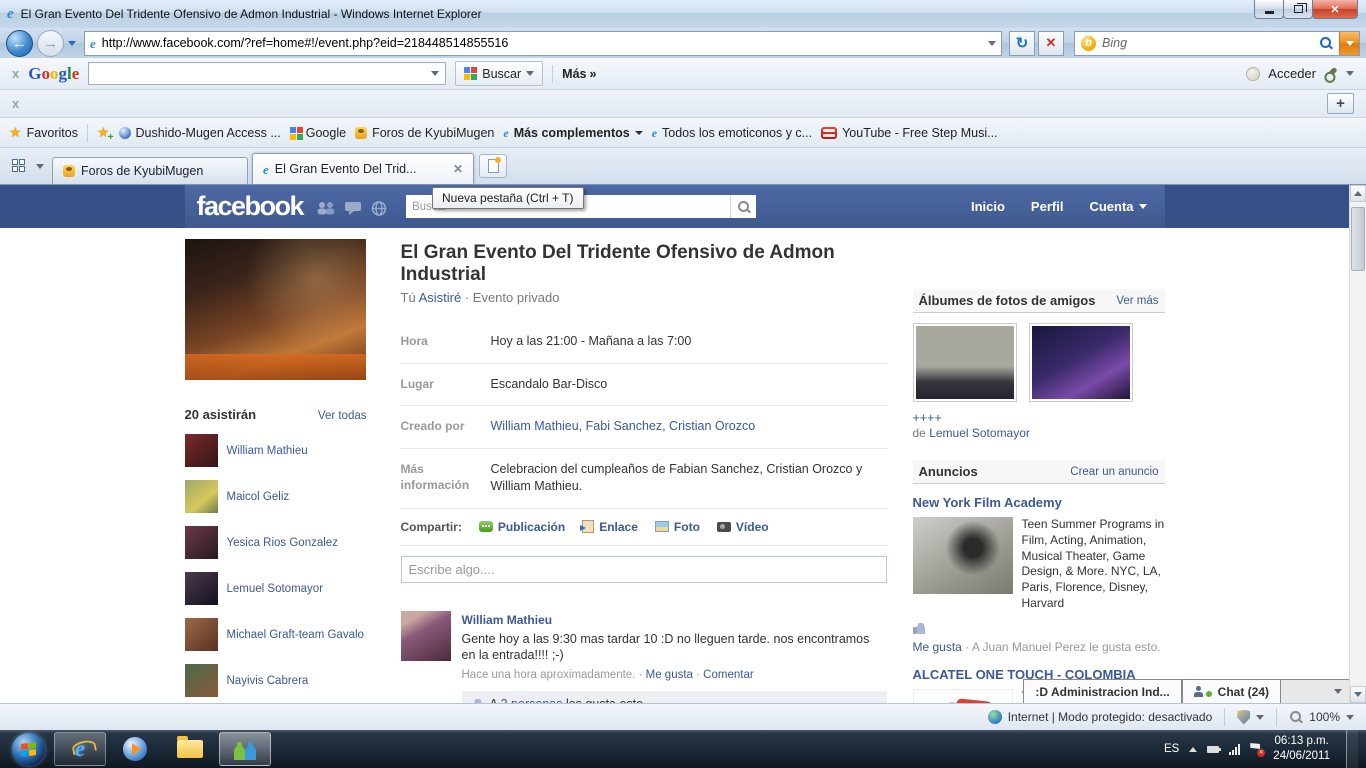 The height and width of the screenshot is (768, 1366). I want to click on add-toolbar-button: +, so click(1340, 103).